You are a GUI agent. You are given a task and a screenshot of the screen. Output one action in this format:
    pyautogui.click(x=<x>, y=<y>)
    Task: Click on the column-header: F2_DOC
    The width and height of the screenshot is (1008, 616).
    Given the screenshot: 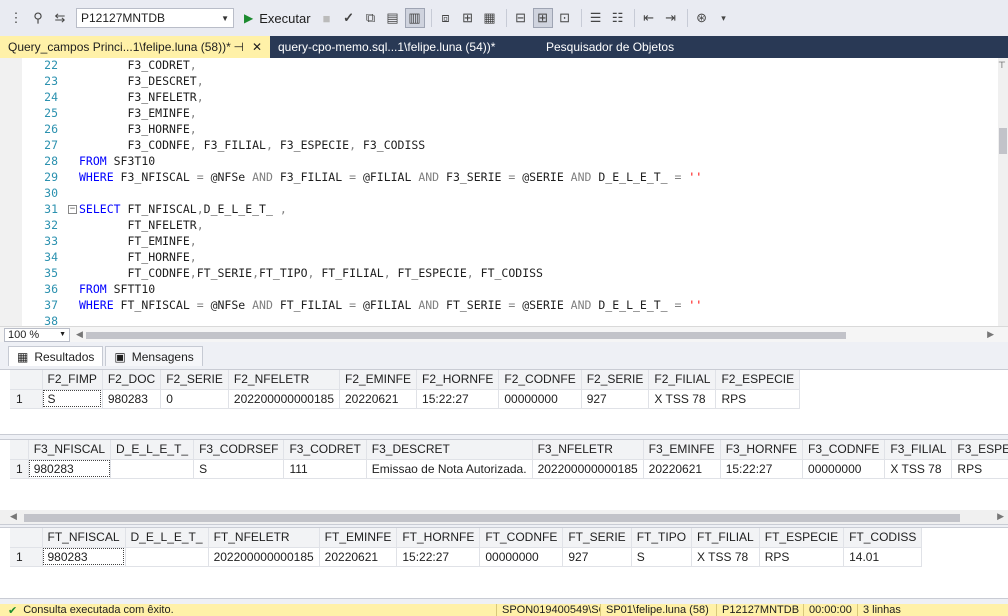 What is the action you would take?
    pyautogui.click(x=132, y=380)
    